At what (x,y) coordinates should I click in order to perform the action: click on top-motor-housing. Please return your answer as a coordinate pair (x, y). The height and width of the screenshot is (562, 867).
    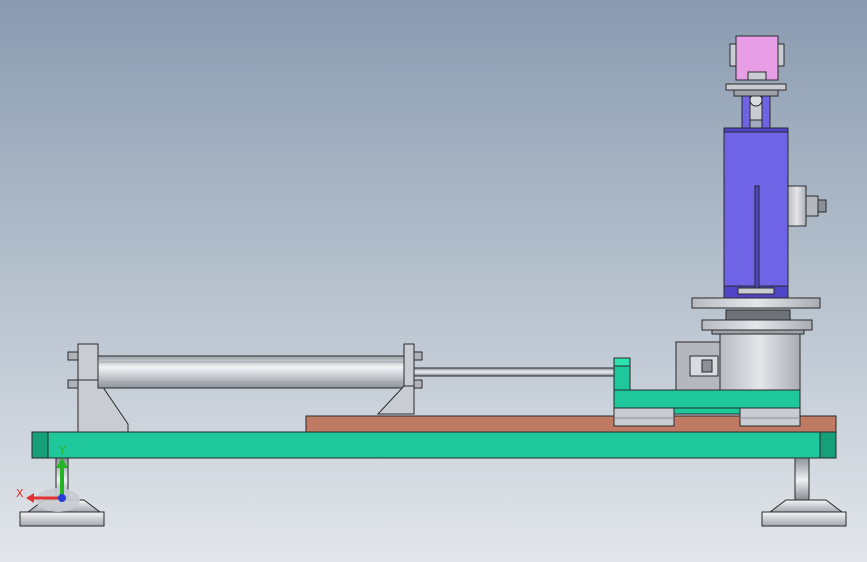
    Looking at the image, I should click on (757, 58).